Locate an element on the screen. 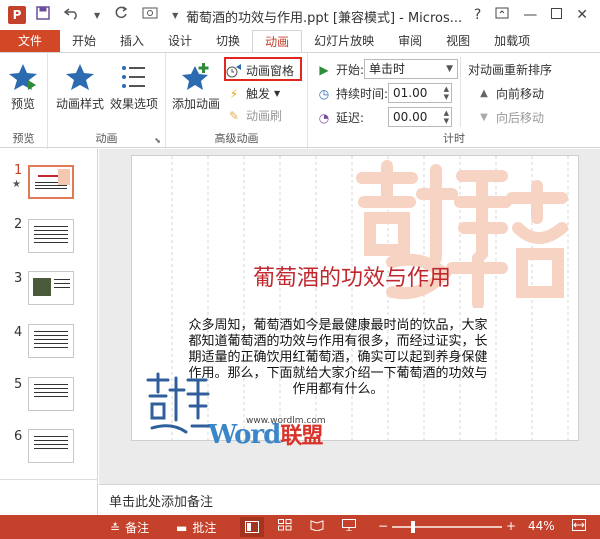  comment-icon: ▬ is located at coordinates (182, 527).